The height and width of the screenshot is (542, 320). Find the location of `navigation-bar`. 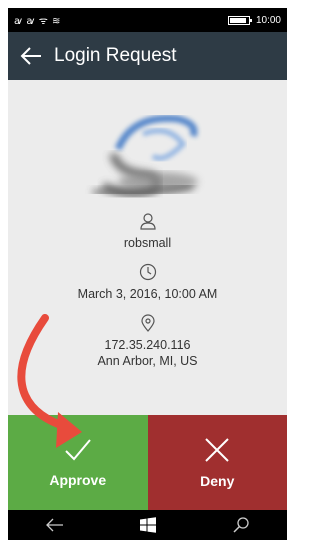

navigation-bar is located at coordinates (147, 525).